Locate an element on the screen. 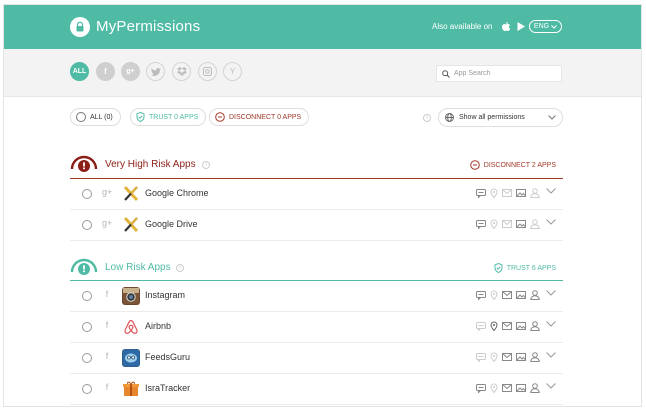  app-name: Google Chrome is located at coordinates (177, 193).